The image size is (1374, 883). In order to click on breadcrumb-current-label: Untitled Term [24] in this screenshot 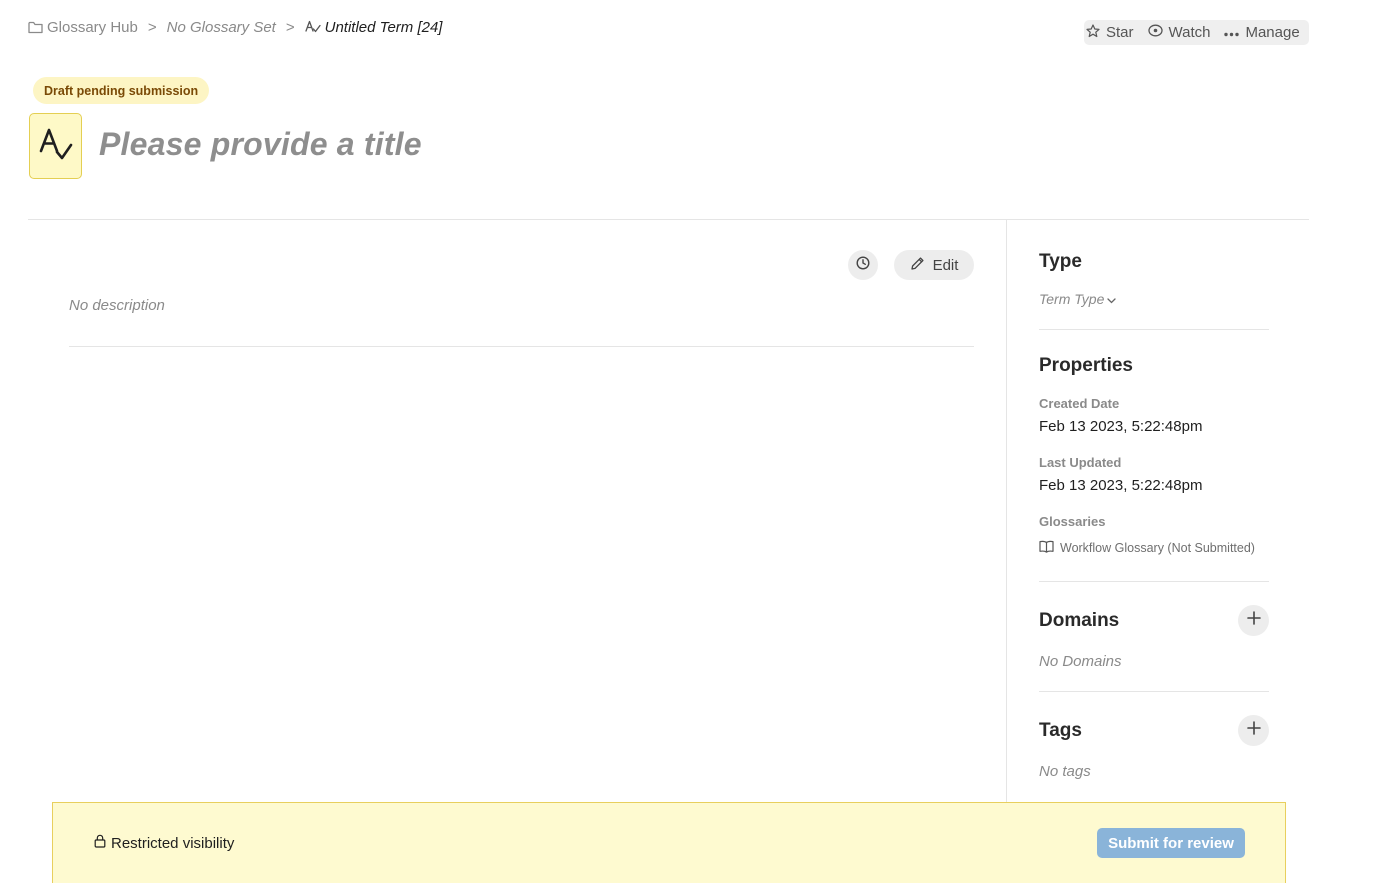, I will do `click(383, 27)`.